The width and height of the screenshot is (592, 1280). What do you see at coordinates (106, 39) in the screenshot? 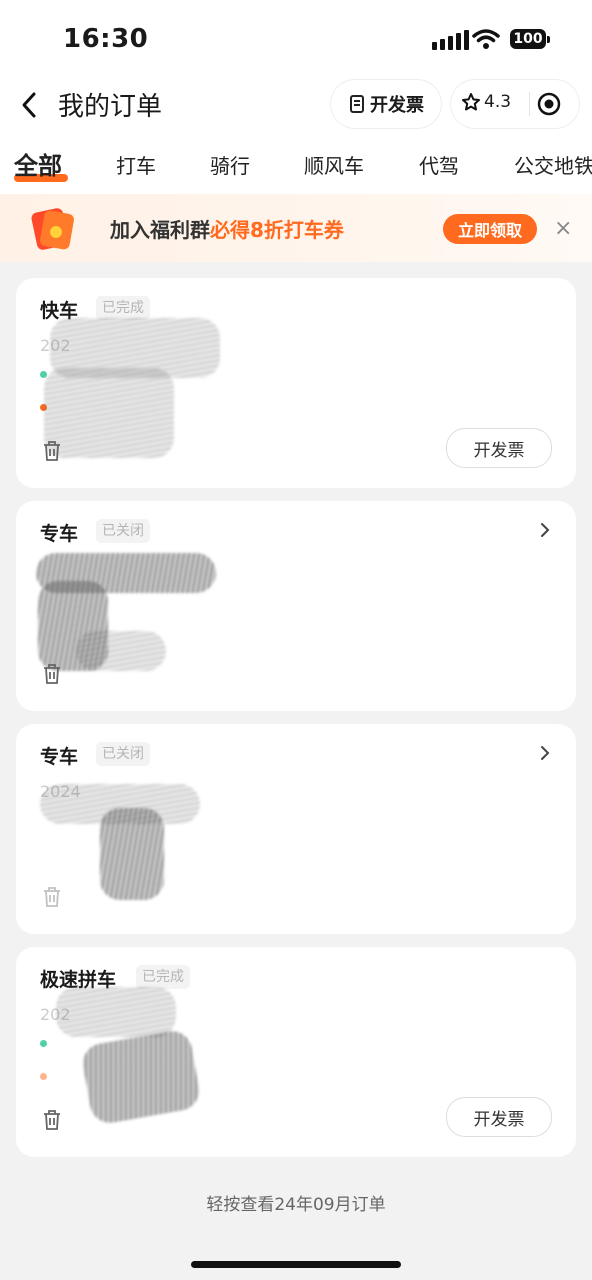
I see `status-time: 16:30` at bounding box center [106, 39].